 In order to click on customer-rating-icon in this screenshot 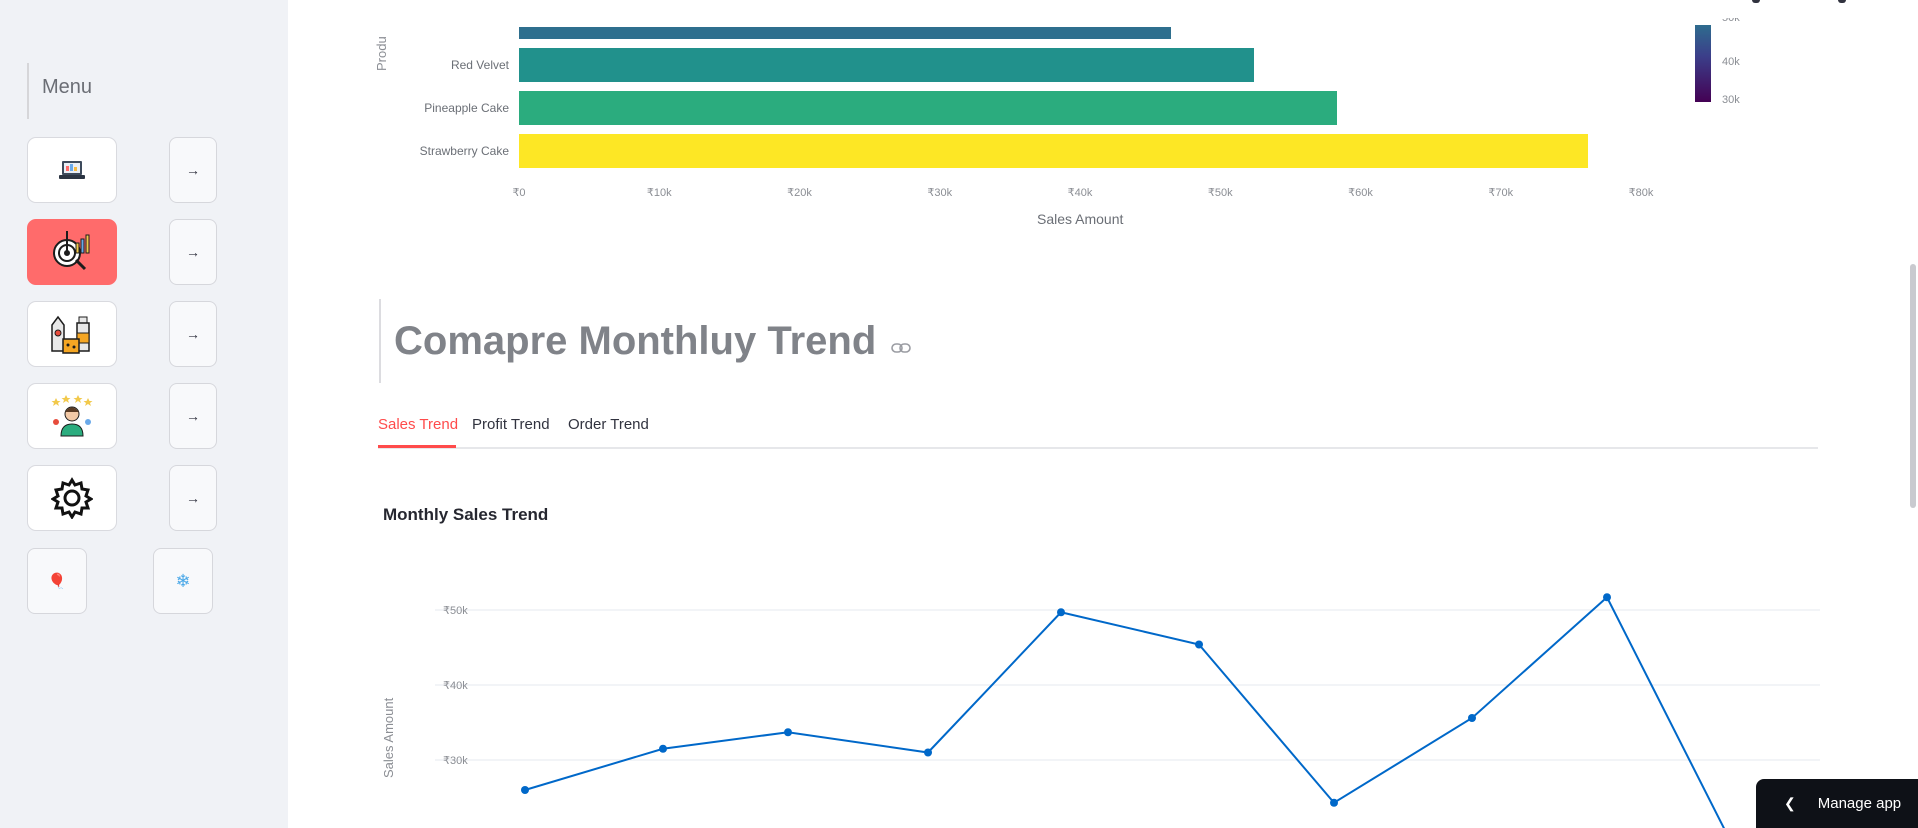, I will do `click(72, 416)`.